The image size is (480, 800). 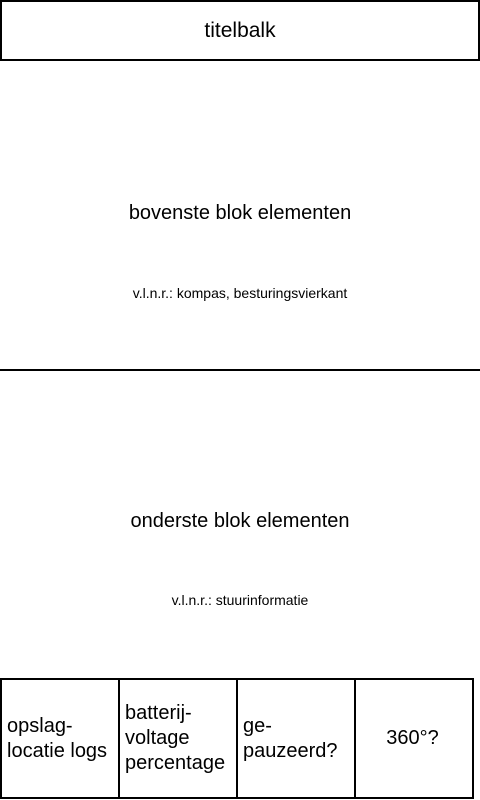 I want to click on status-cell-battery: batterij- voltage percentage, so click(x=178, y=738).